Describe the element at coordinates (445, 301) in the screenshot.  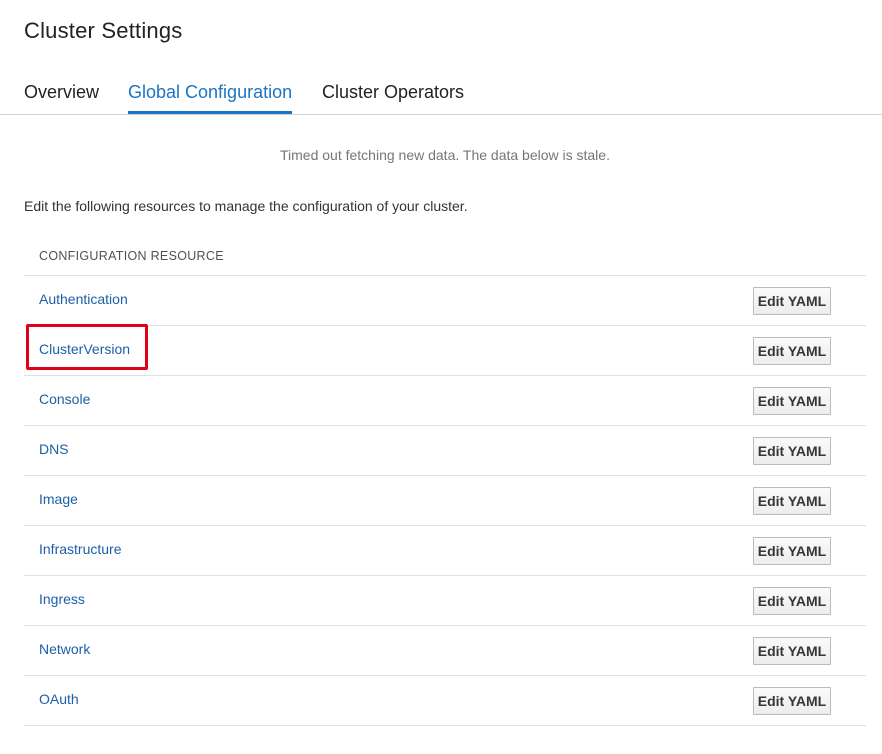
I see `table-row: Authentication Edit YAML` at that location.